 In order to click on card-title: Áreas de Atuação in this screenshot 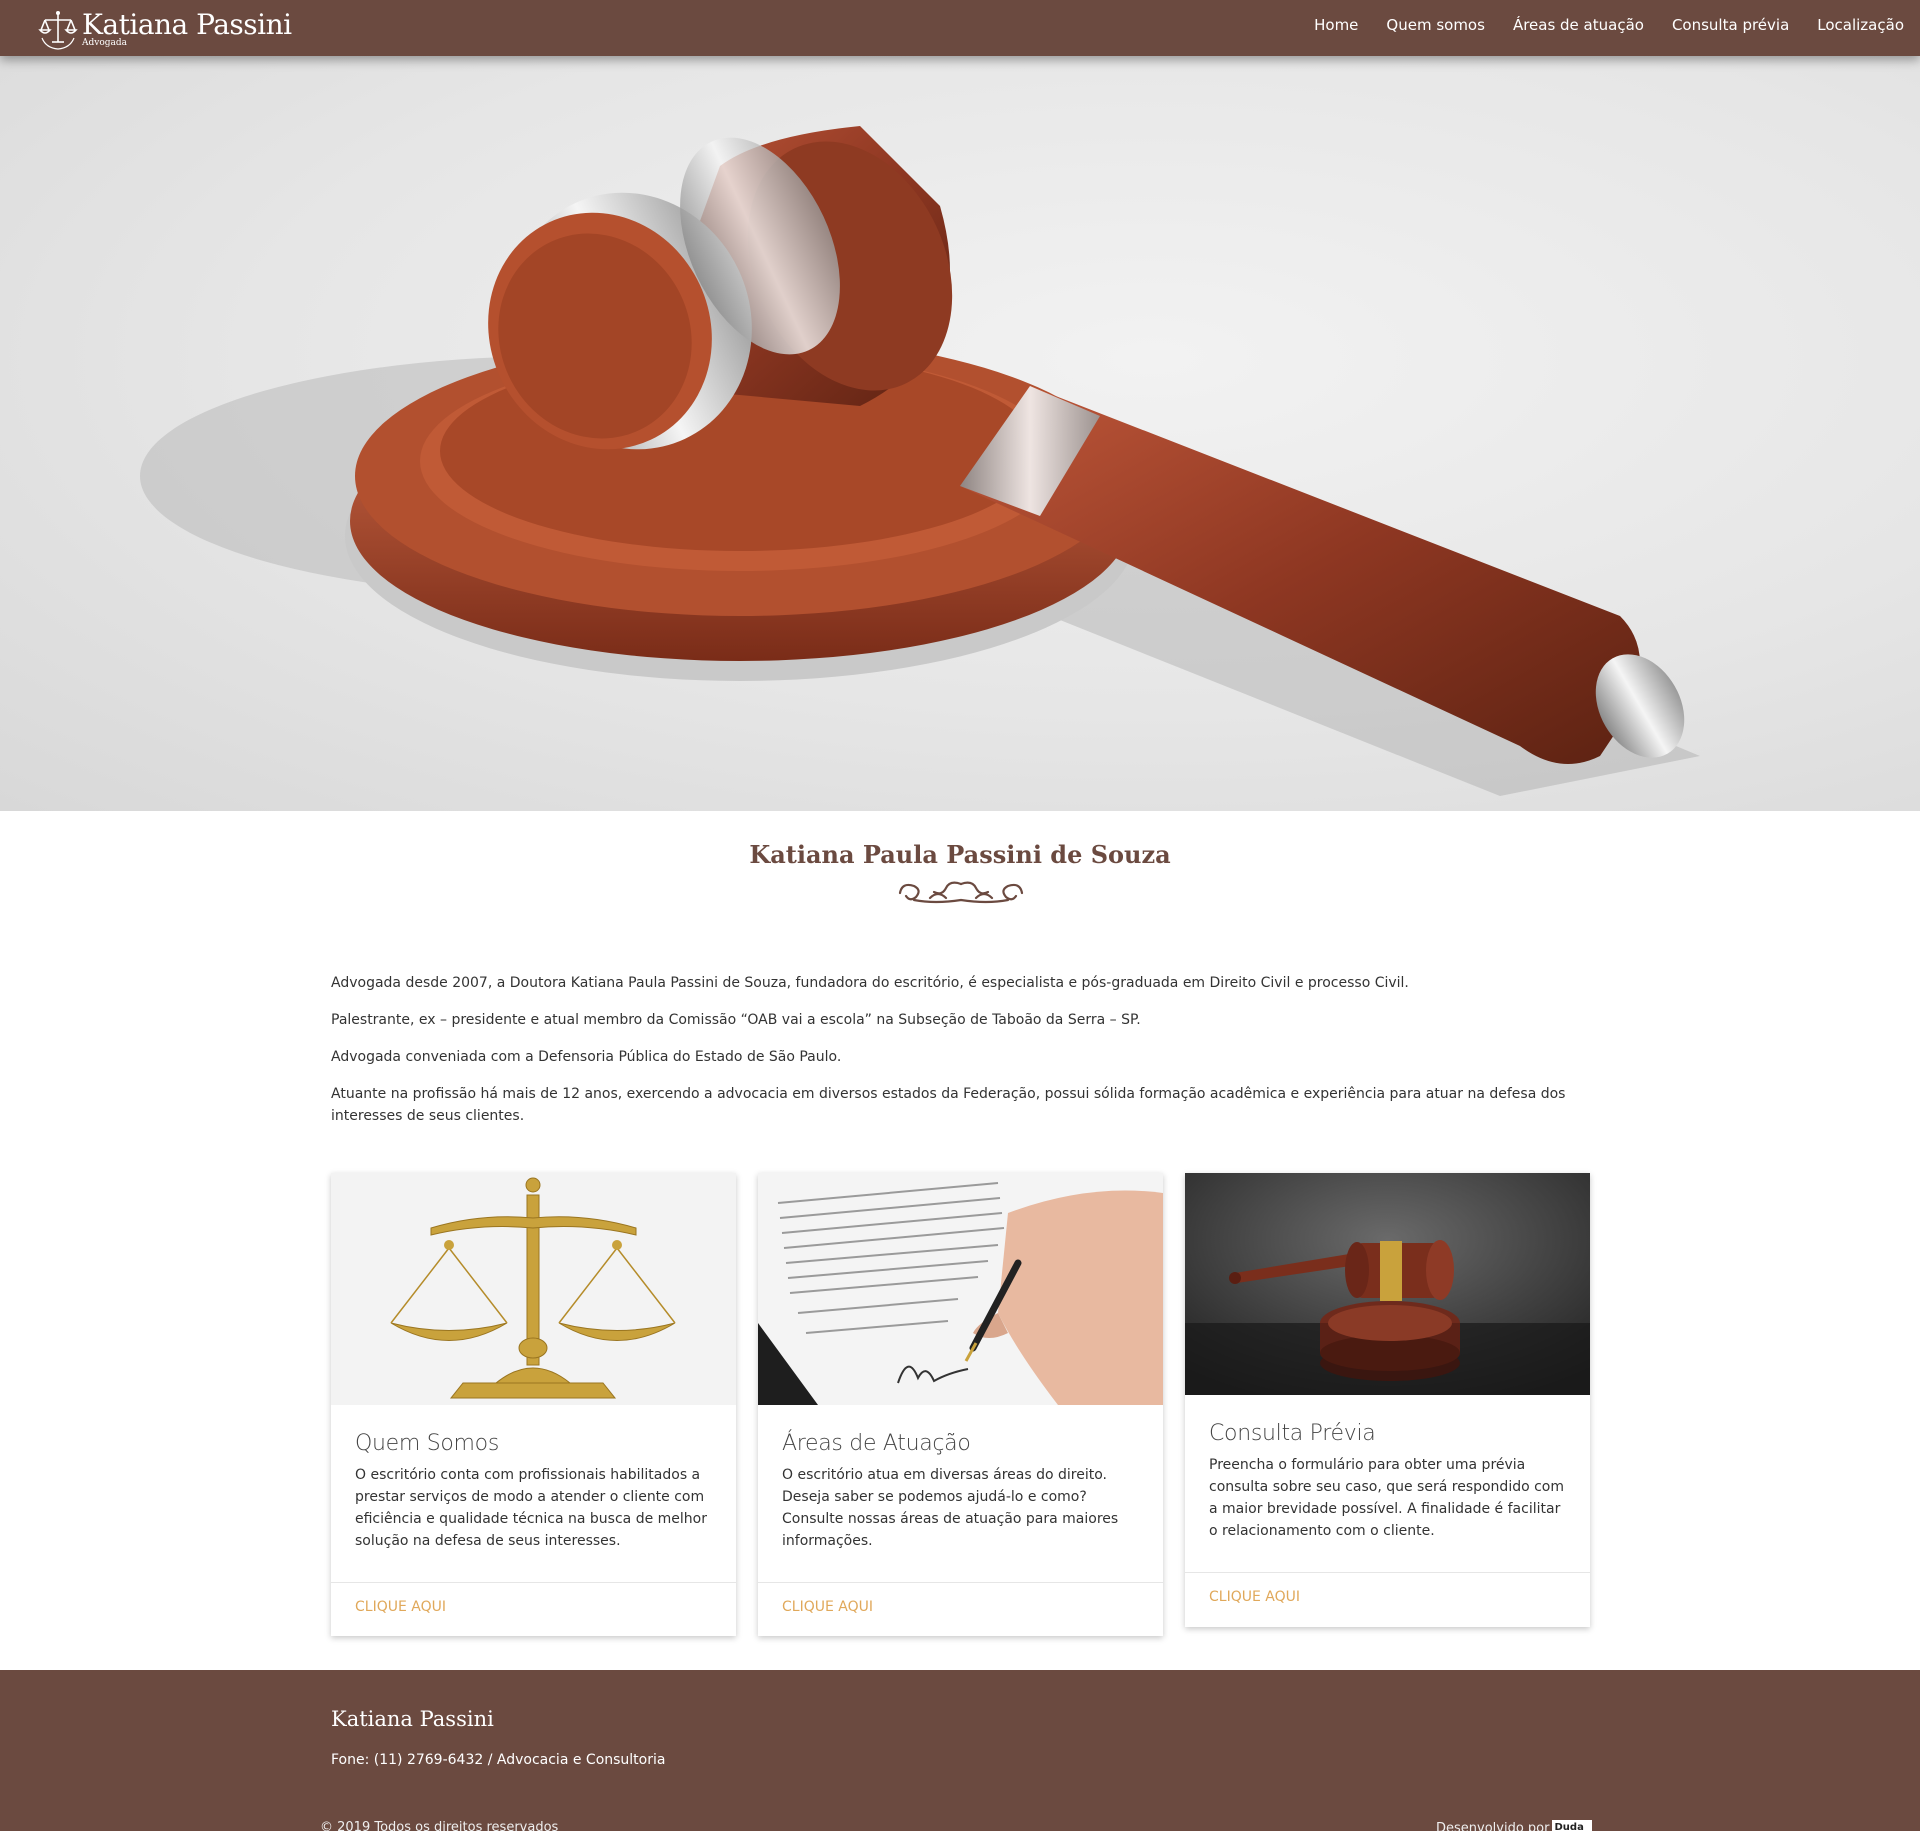, I will do `click(876, 1443)`.